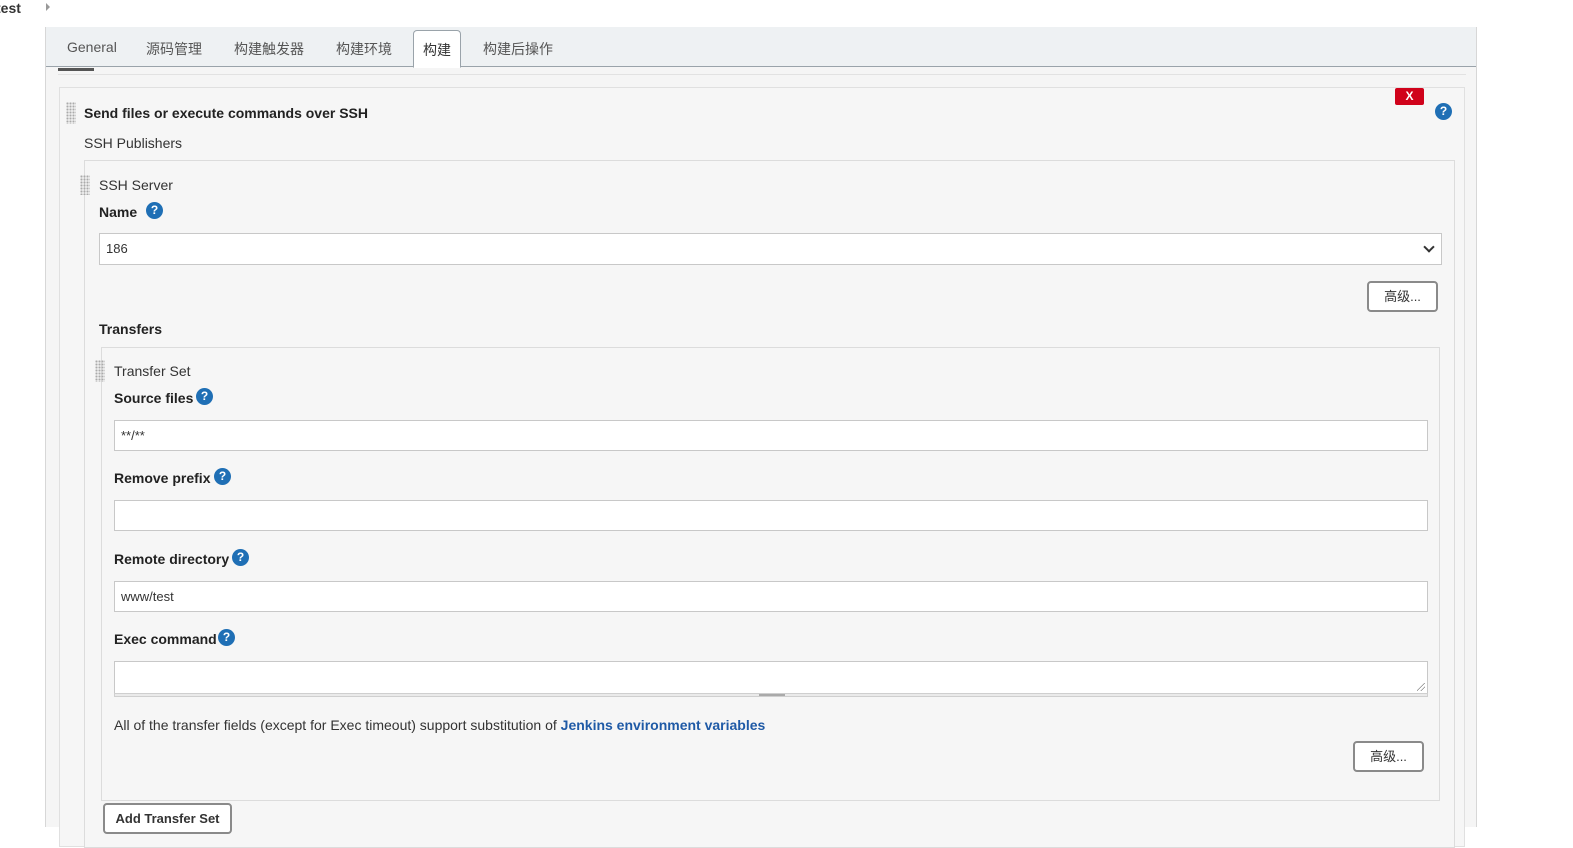 The width and height of the screenshot is (1573, 848). Describe the element at coordinates (92, 47) in the screenshot. I see `tab-general: General` at that location.